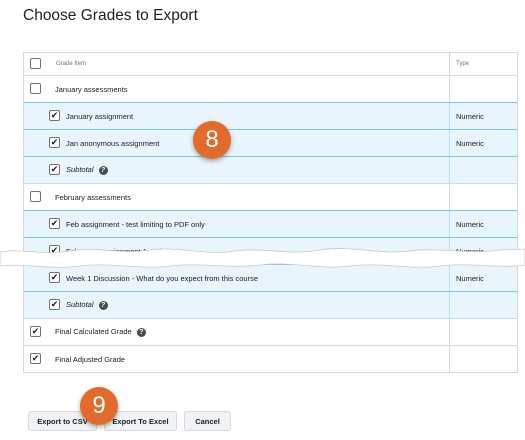 Image resolution: width=525 pixels, height=440 pixels. I want to click on table-row: January assessments, so click(270, 88).